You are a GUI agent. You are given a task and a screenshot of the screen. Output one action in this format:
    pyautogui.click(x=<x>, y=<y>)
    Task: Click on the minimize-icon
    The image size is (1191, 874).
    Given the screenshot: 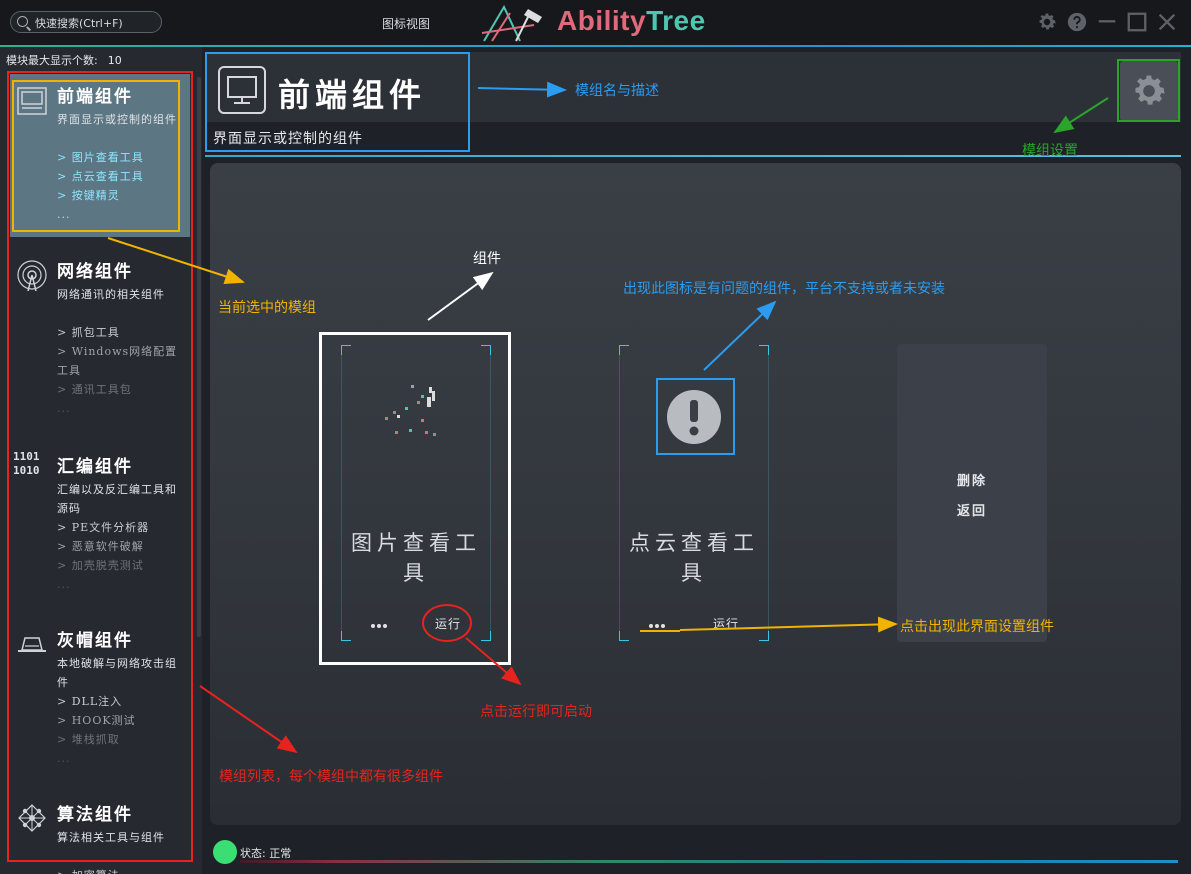 What is the action you would take?
    pyautogui.click(x=1107, y=22)
    